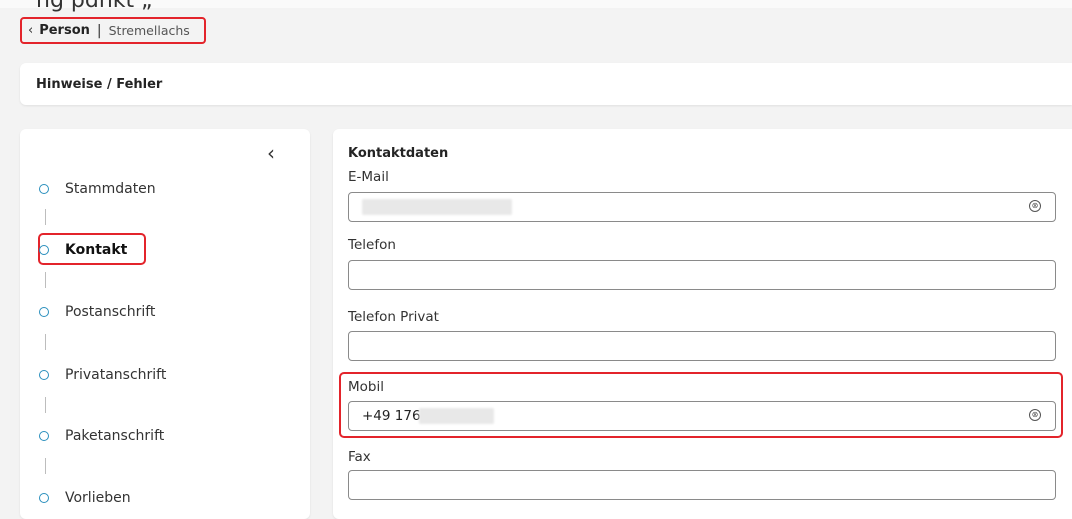 This screenshot has width=1072, height=519. I want to click on telefon-privat-label: Telefon Privat, so click(393, 317).